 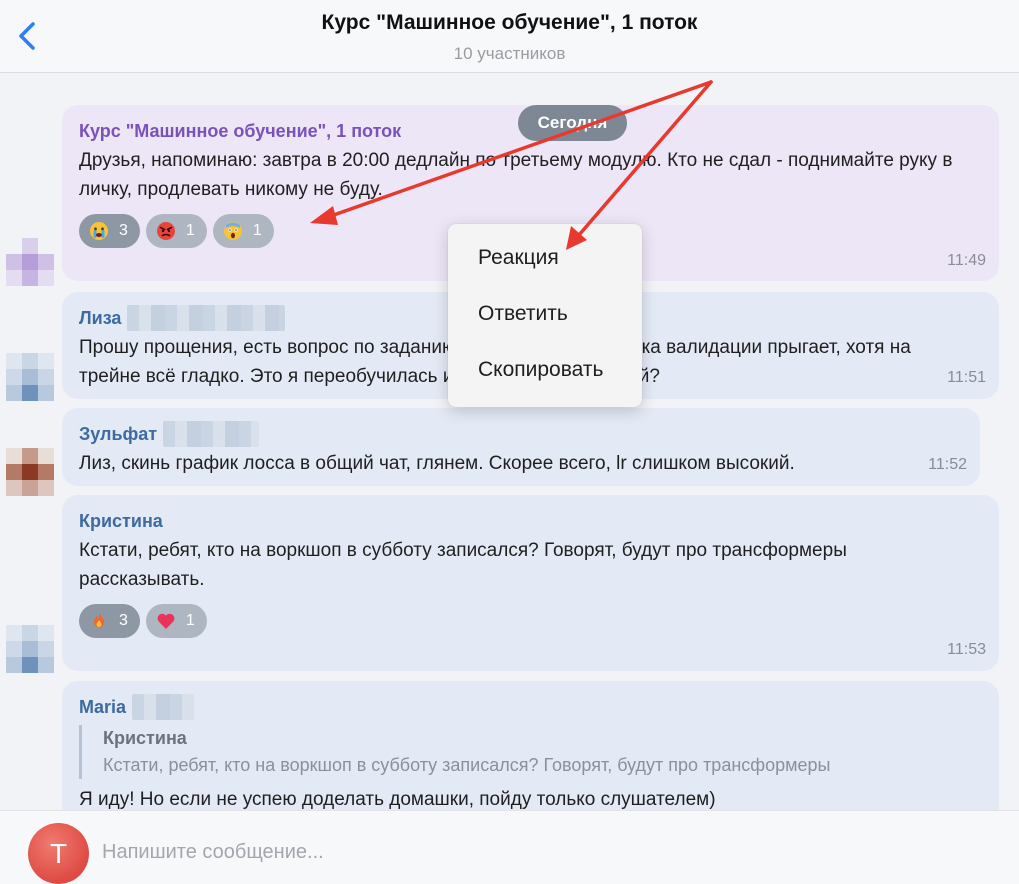 What do you see at coordinates (966, 260) in the screenshot?
I see `message-time: 11:49` at bounding box center [966, 260].